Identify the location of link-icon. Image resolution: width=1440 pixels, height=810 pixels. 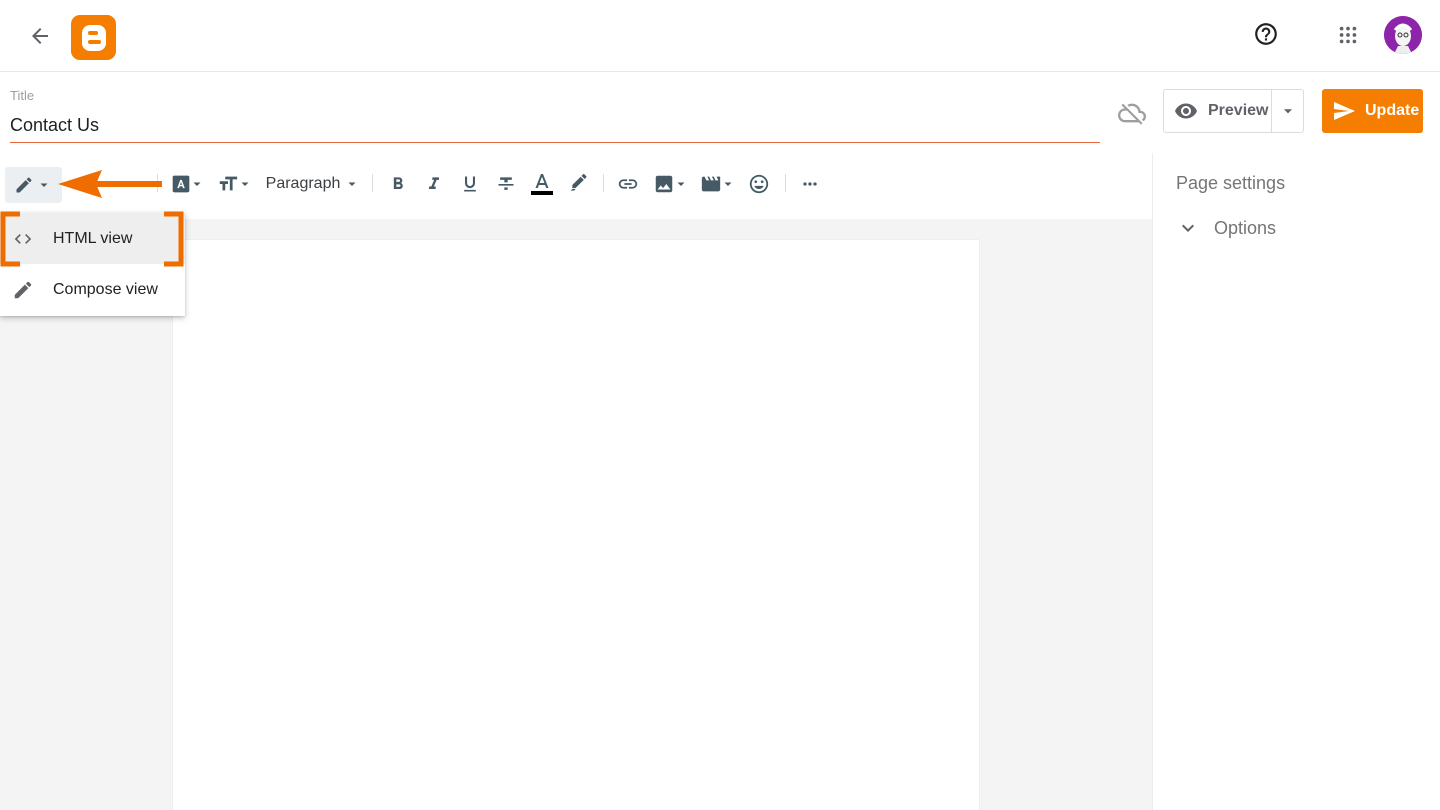
(628, 184).